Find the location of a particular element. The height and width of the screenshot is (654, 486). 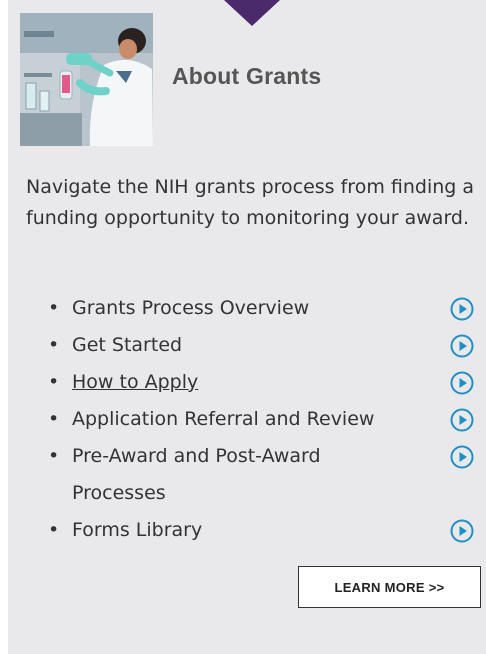

list-item: • Application Referral and Review is located at coordinates (267, 419).